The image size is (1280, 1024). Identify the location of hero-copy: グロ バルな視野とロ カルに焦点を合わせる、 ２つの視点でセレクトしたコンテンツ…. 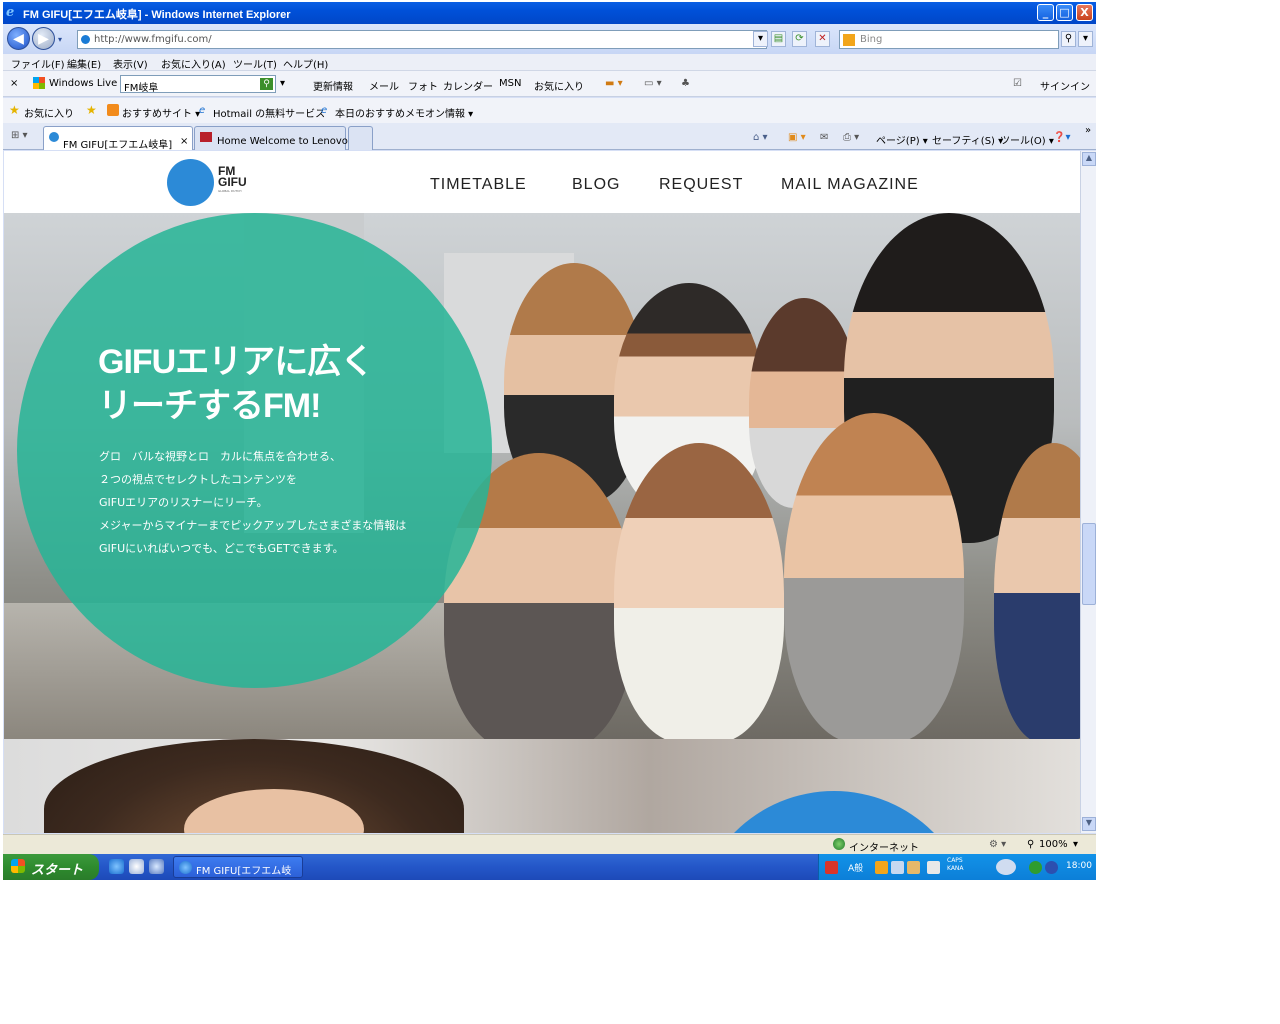
(252, 502).